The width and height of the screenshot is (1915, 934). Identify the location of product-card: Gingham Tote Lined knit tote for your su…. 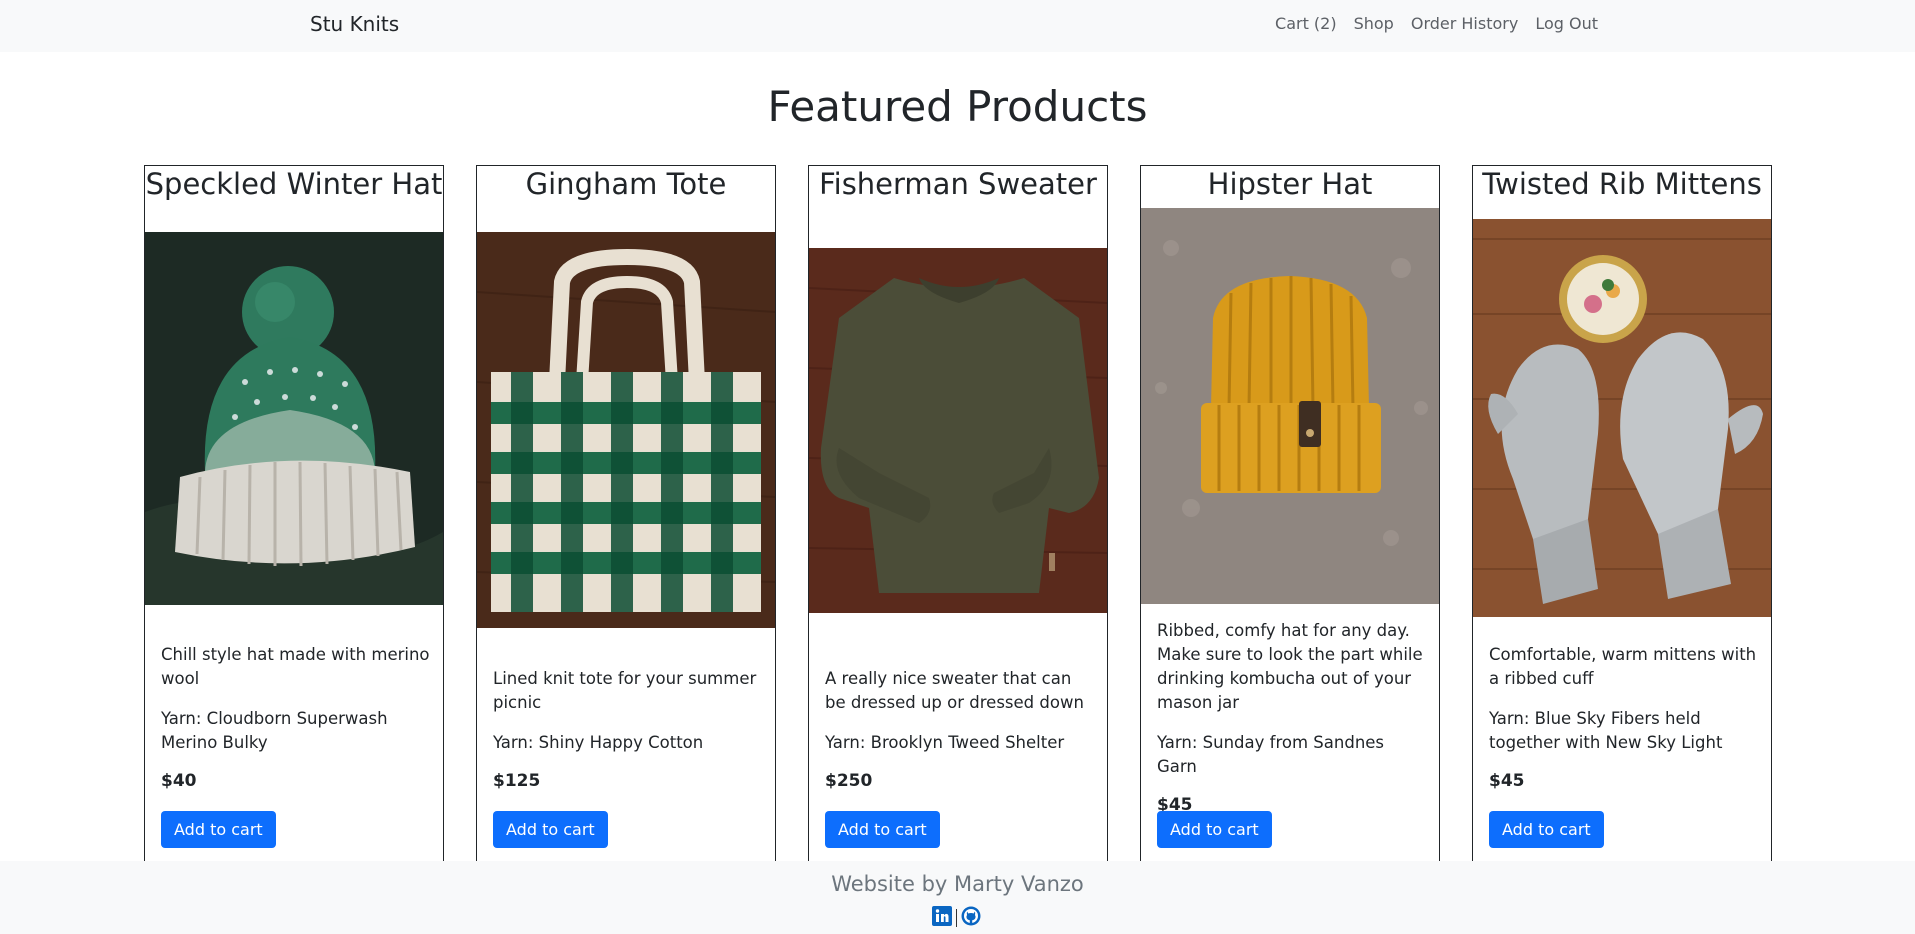
(626, 517).